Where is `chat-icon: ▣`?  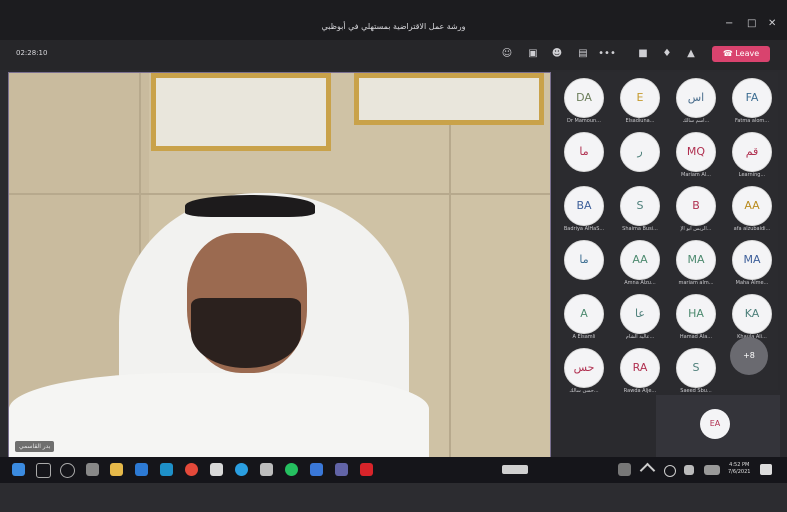 chat-icon: ▣ is located at coordinates (533, 54).